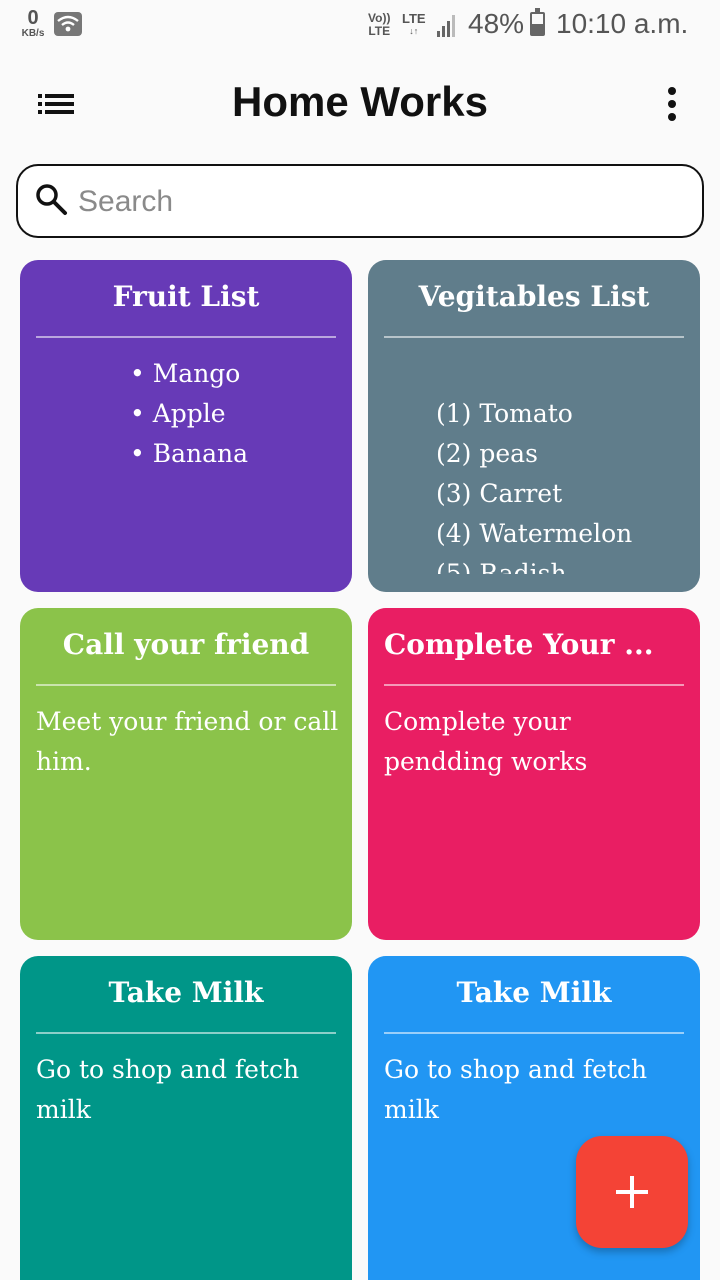  Describe the element at coordinates (537, 22) in the screenshot. I see `battery-icon` at that location.